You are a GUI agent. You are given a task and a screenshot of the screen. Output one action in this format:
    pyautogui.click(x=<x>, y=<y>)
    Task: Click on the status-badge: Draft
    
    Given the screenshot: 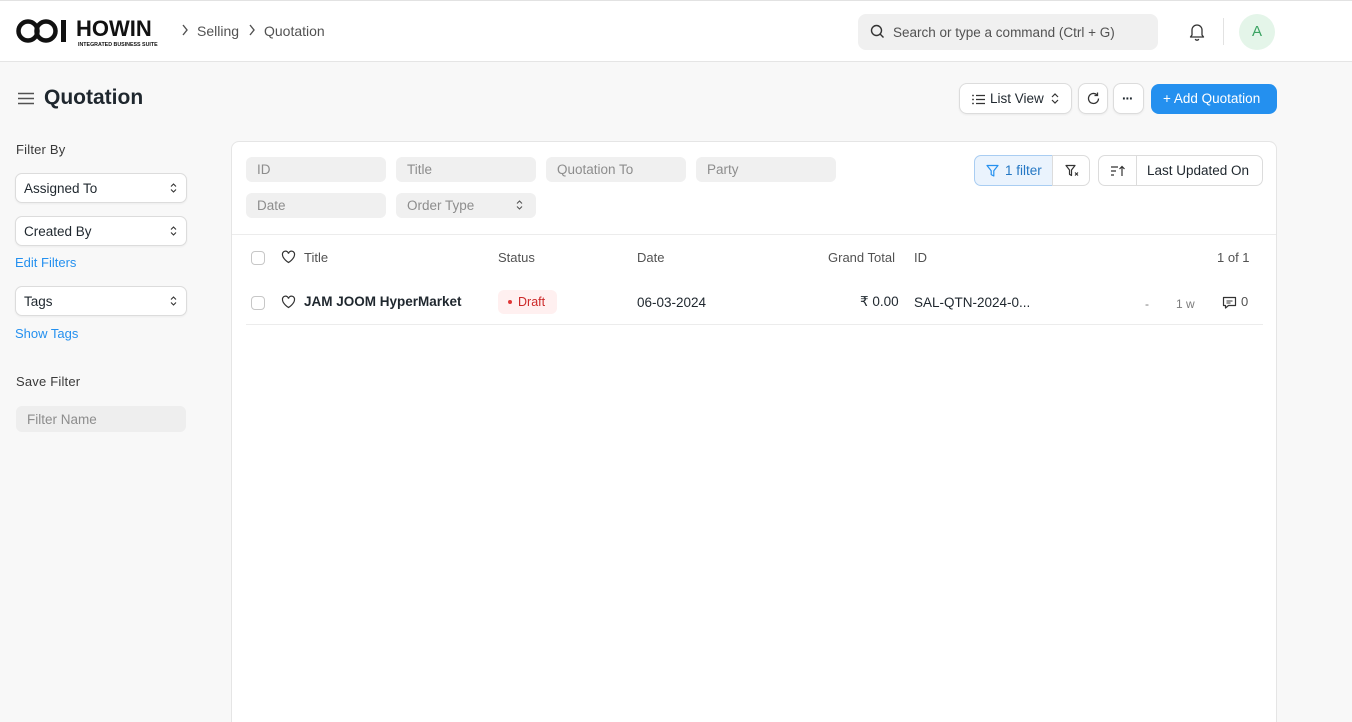 What is the action you would take?
    pyautogui.click(x=527, y=302)
    